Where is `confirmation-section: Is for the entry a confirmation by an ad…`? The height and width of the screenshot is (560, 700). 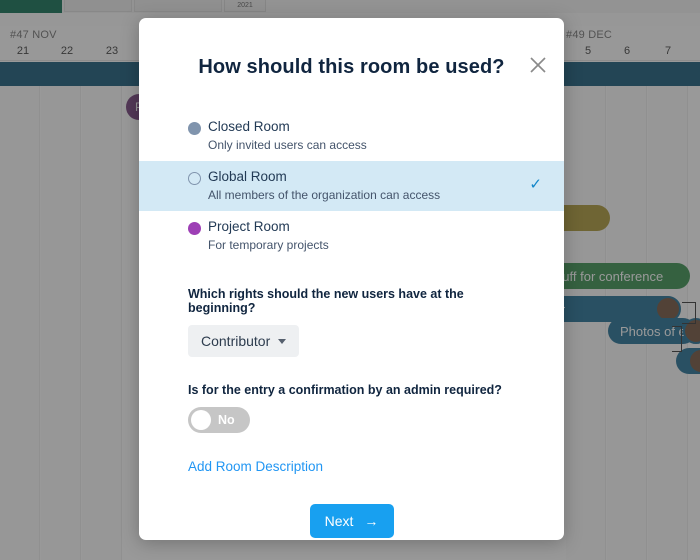
confirmation-section: Is for the entry a confirmation by an ad… is located at coordinates (351, 408).